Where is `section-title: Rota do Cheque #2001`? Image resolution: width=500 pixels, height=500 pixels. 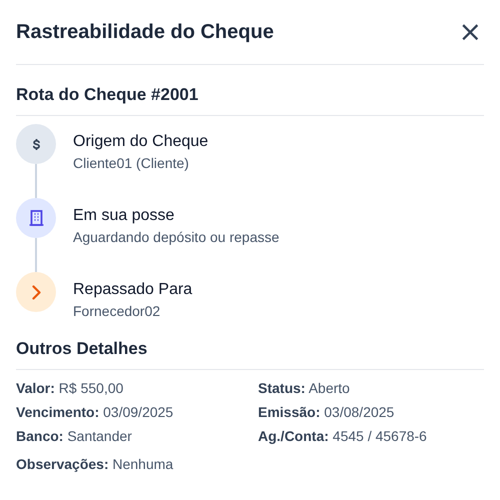 section-title: Rota do Cheque #2001 is located at coordinates (108, 95).